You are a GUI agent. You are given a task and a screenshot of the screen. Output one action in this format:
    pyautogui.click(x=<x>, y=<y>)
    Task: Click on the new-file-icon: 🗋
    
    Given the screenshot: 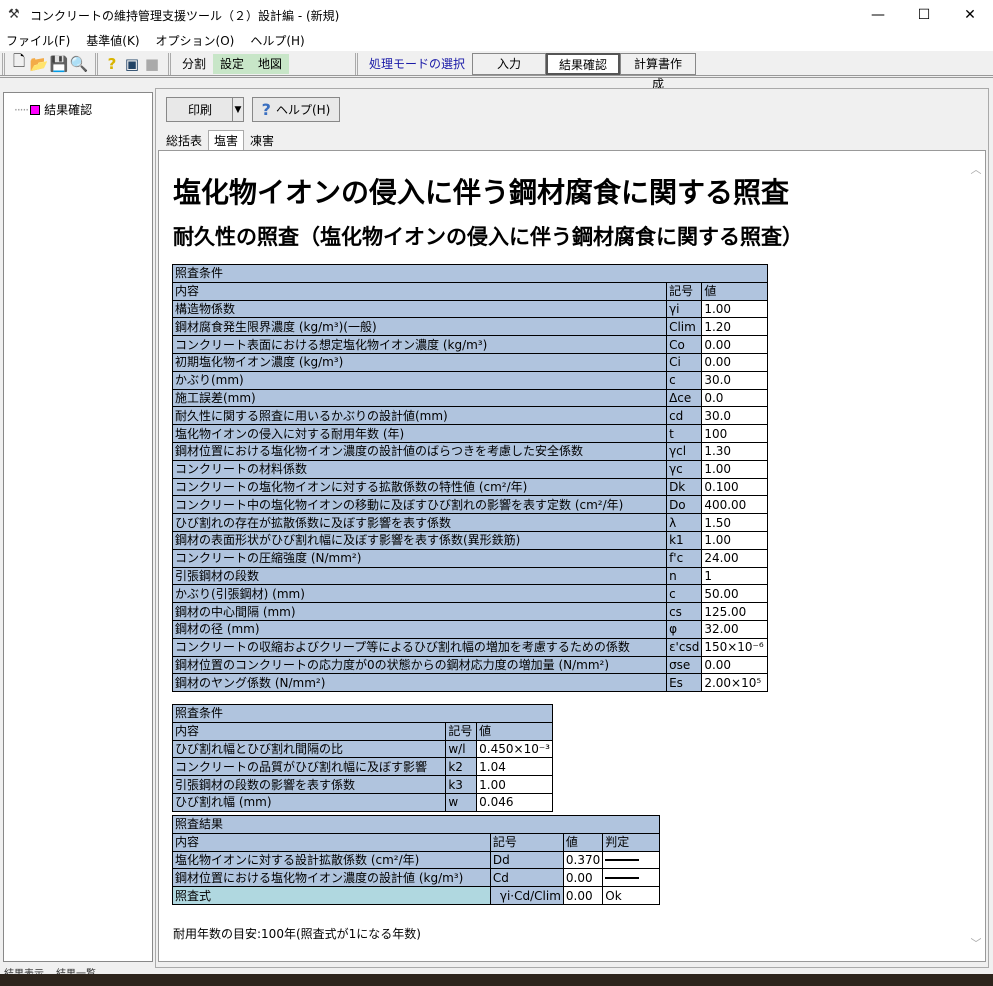 What is the action you would take?
    pyautogui.click(x=19, y=63)
    